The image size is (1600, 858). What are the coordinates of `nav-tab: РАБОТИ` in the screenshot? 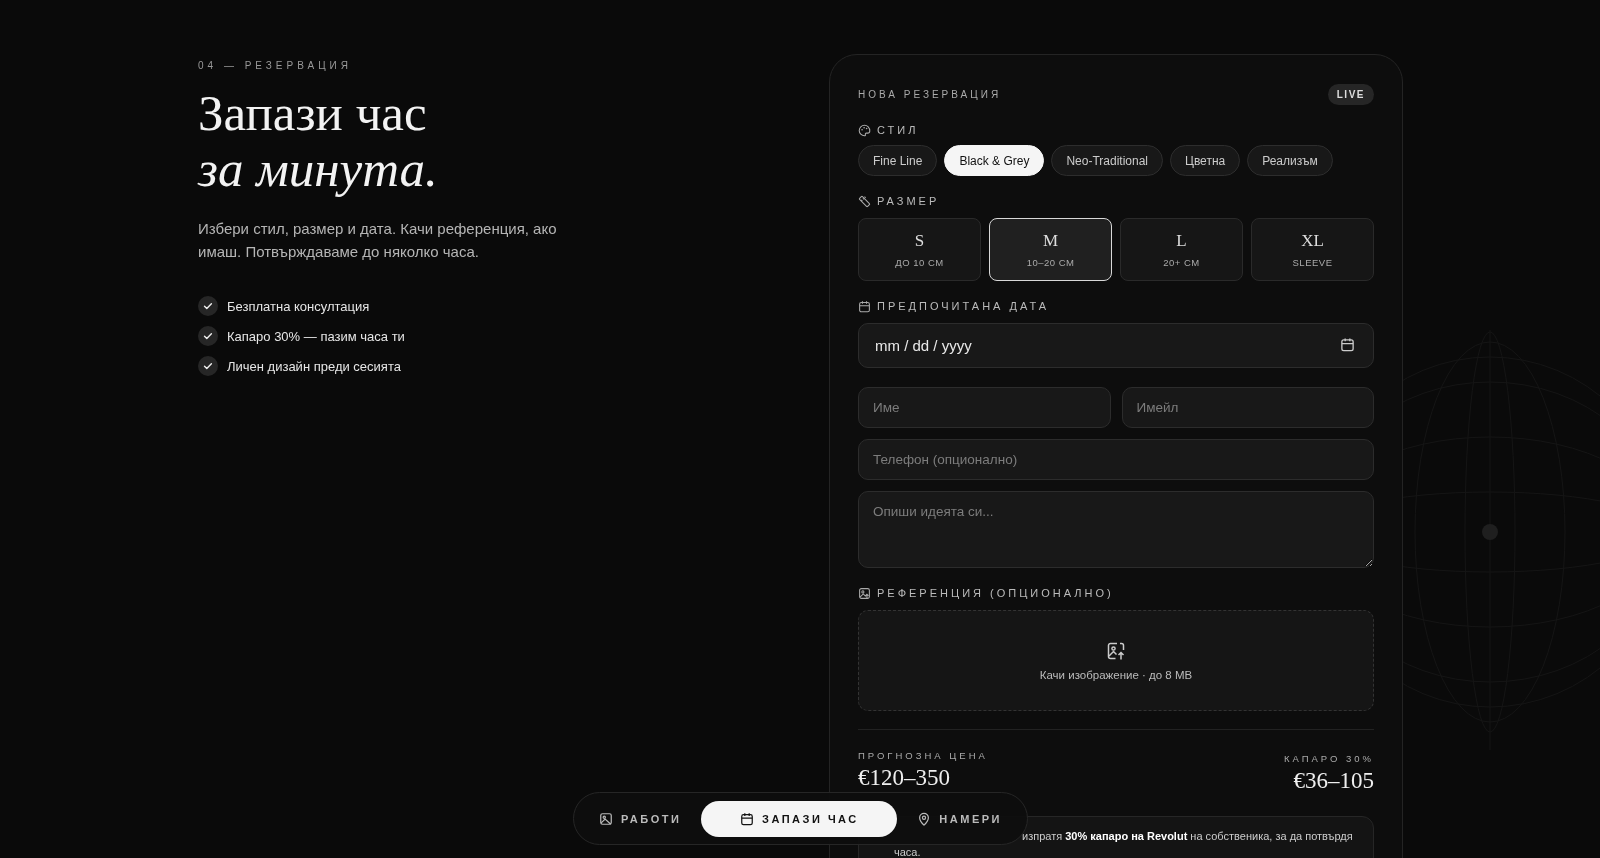 It's located at (640, 818).